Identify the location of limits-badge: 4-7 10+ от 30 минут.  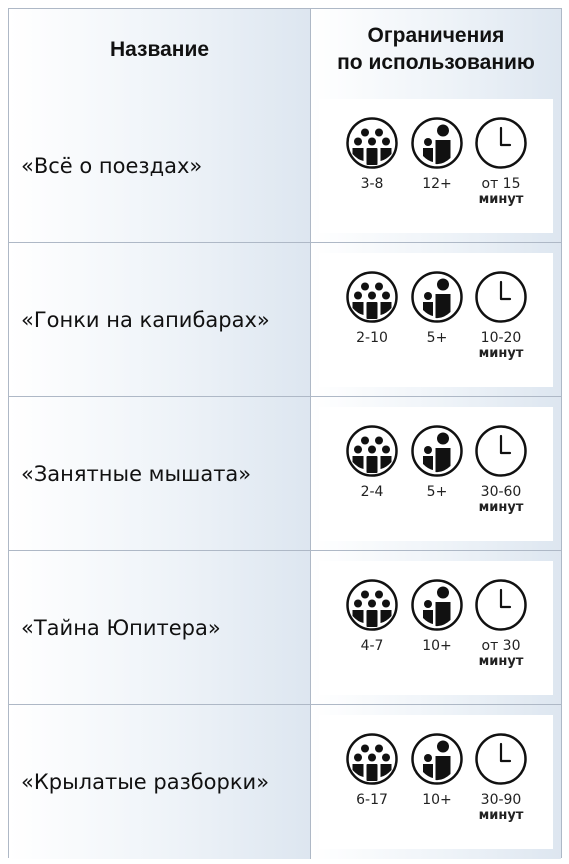
(436, 627).